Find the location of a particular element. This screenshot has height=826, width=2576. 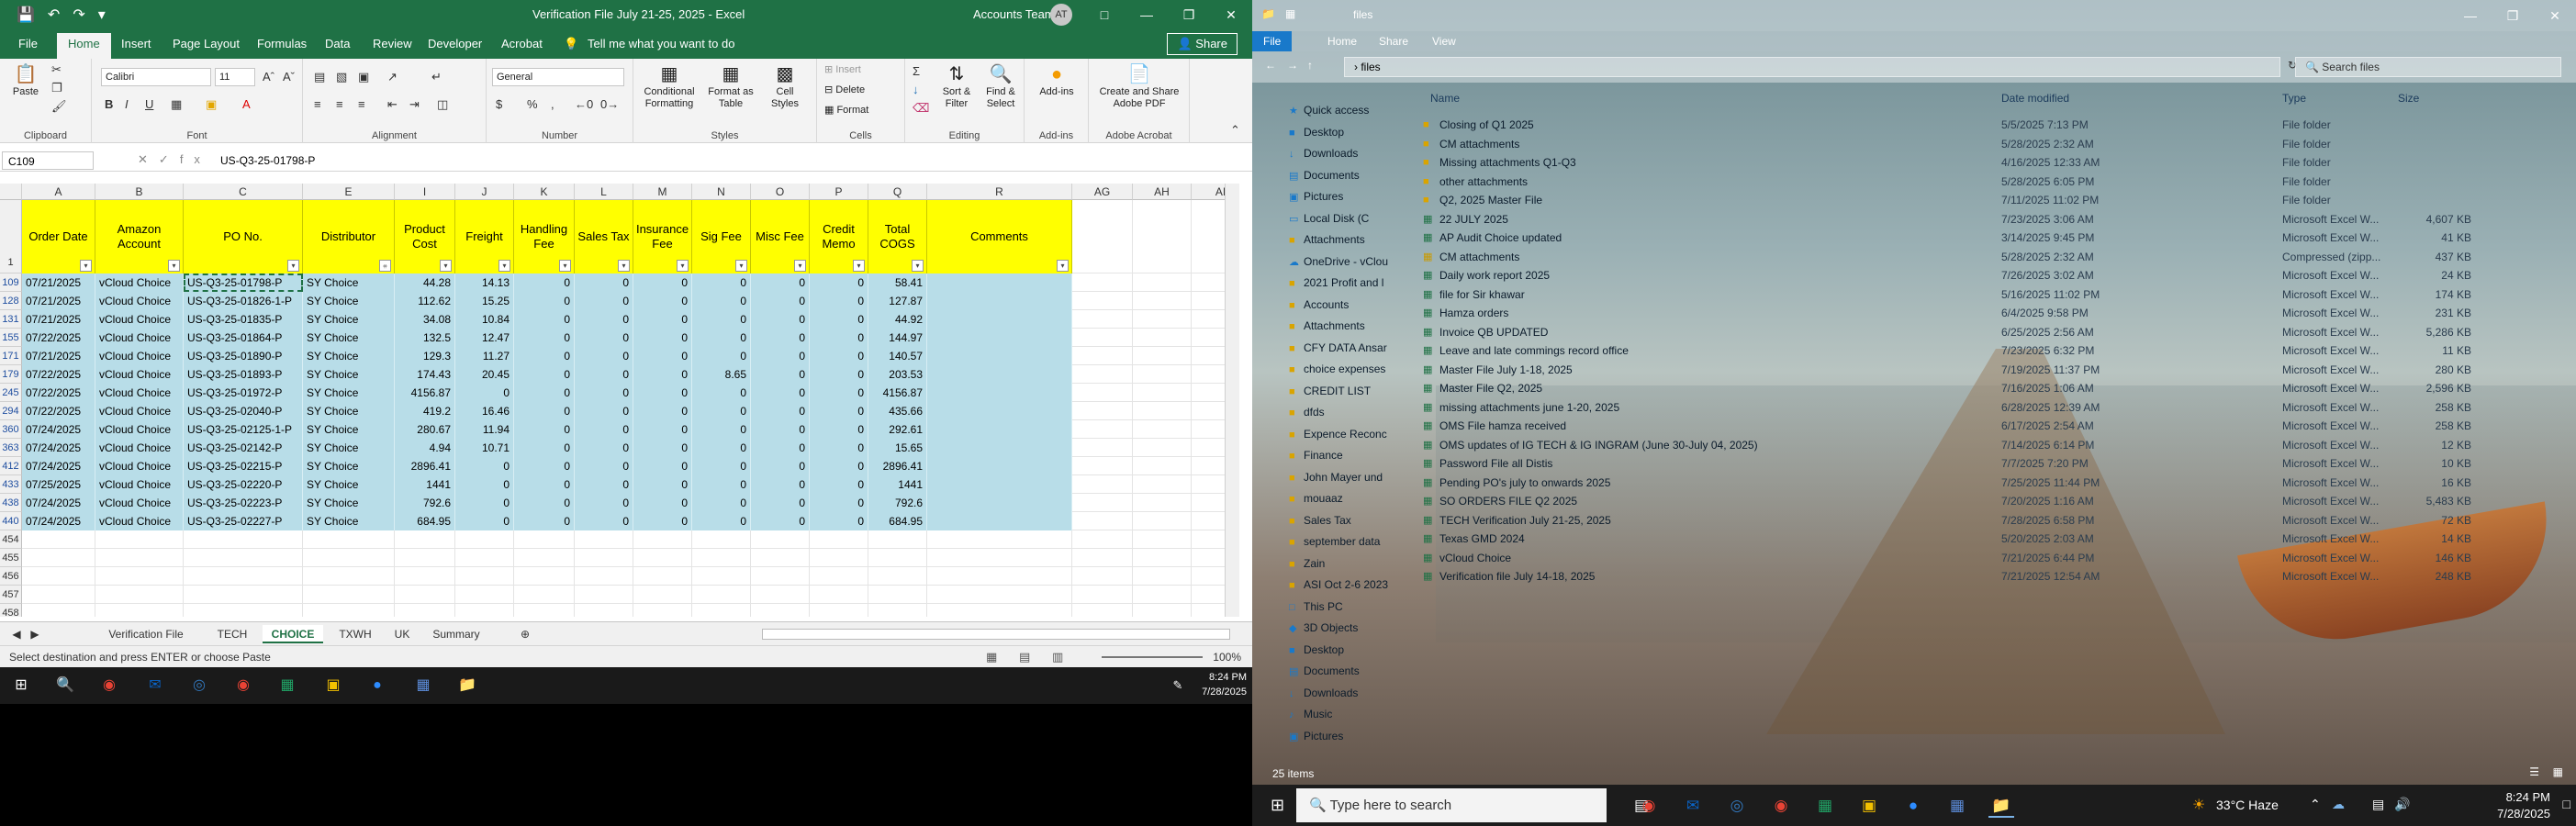

table-cell: 10.71 is located at coordinates (484, 448).